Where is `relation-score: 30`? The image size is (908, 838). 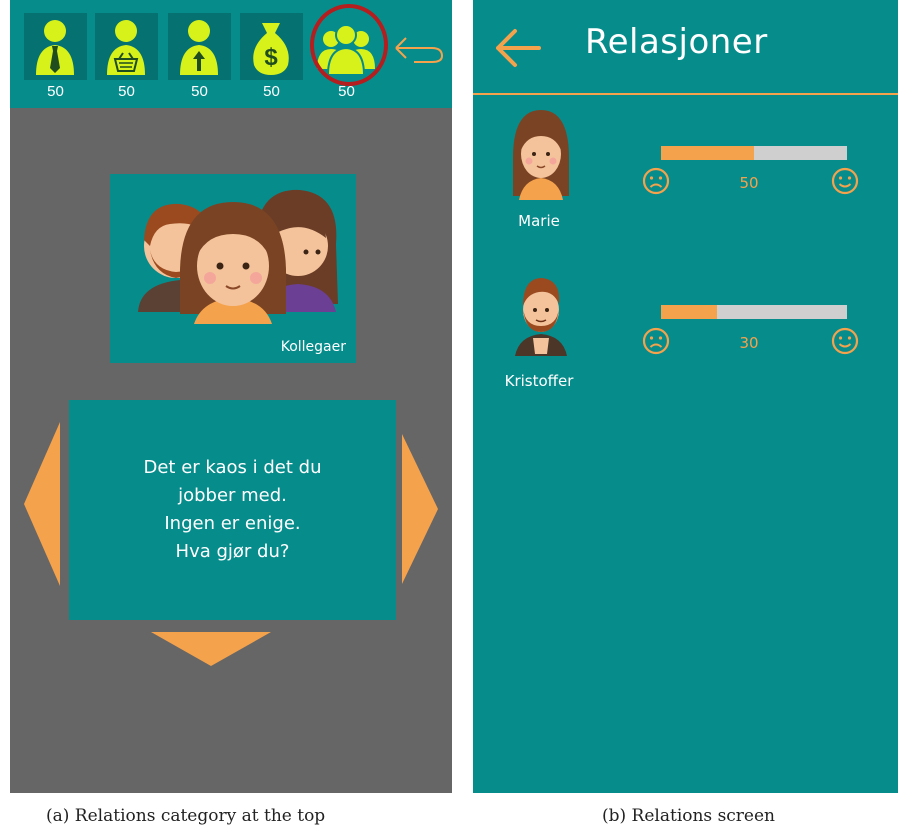 relation-score: 30 is located at coordinates (749, 343).